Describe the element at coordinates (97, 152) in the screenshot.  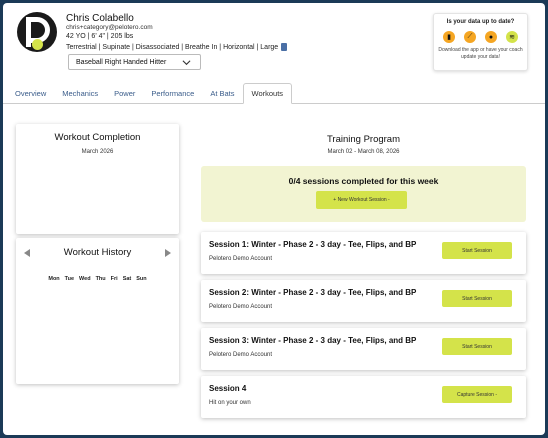
I see `workout-completion-month: March 2026` at that location.